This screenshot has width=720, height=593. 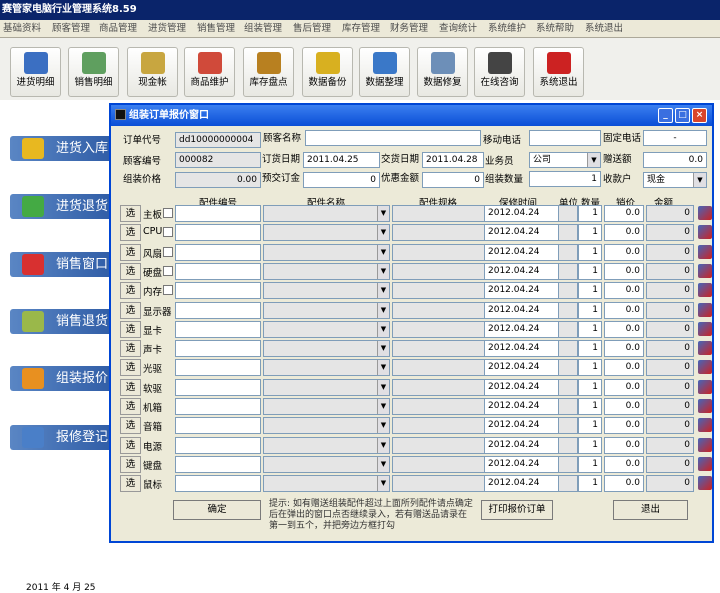 I want to click on customer-no-field: 000082, so click(x=218, y=160).